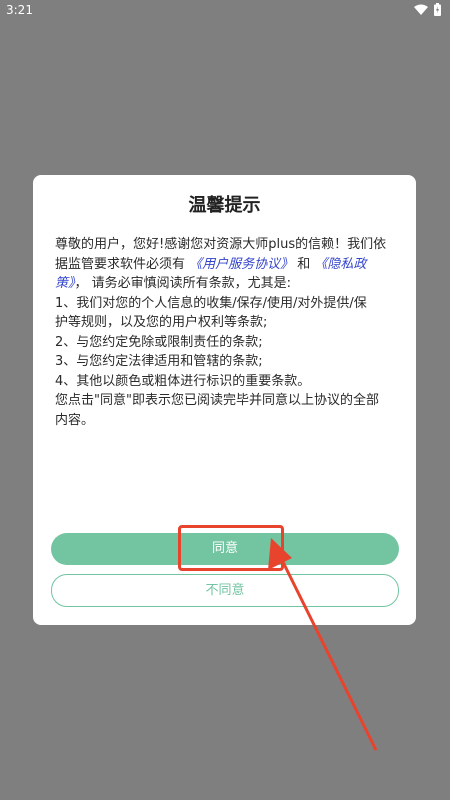 This screenshot has width=450, height=800. I want to click on body-line: 内容。, so click(75, 420).